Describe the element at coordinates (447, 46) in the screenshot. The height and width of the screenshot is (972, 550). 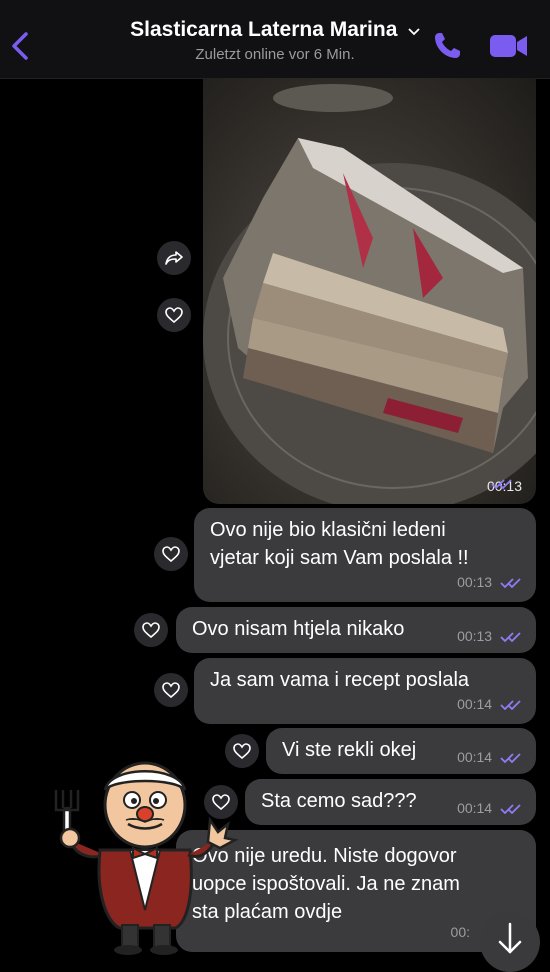
I see `phone-call-icon` at that location.